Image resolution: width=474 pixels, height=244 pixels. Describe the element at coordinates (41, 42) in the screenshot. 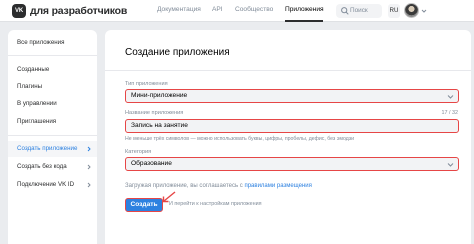

I see `sidebar-item-all-apps: Все приложения` at that location.